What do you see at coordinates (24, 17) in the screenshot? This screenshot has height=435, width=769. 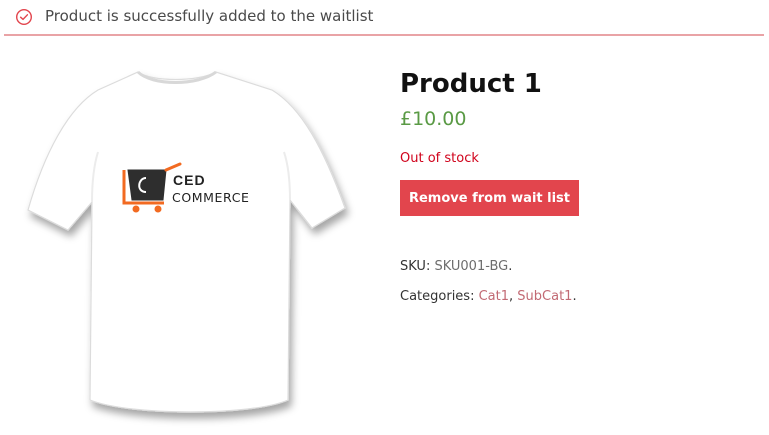 I see `check-circle-icon` at bounding box center [24, 17].